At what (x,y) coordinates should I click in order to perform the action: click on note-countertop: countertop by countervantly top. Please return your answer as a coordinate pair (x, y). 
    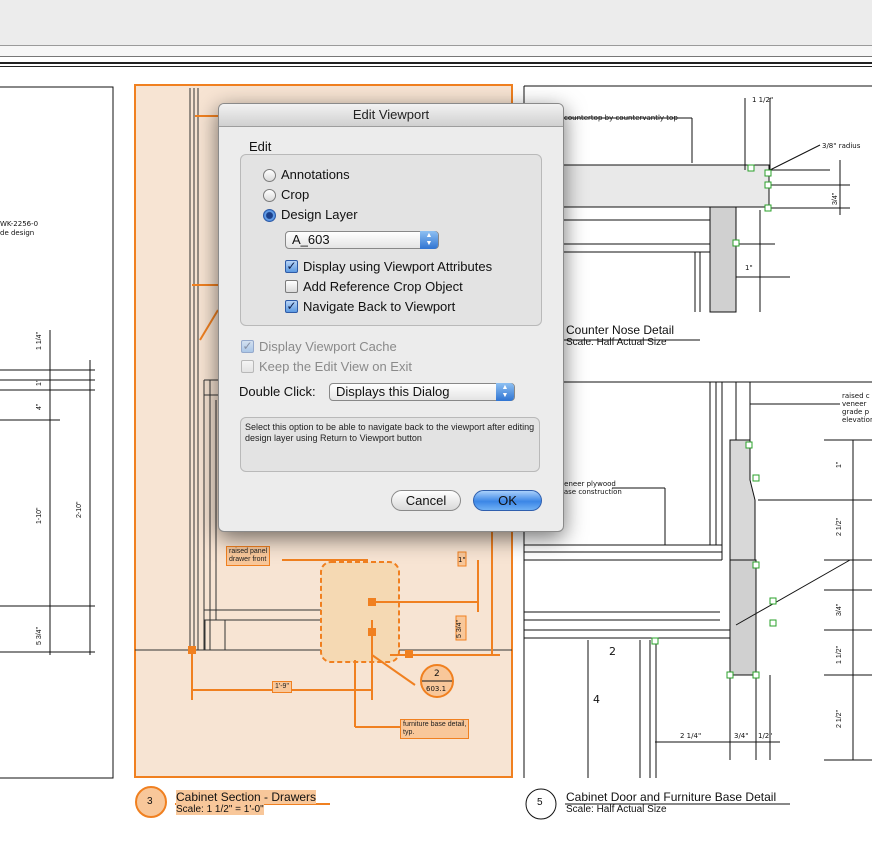
    Looking at the image, I should click on (621, 118).